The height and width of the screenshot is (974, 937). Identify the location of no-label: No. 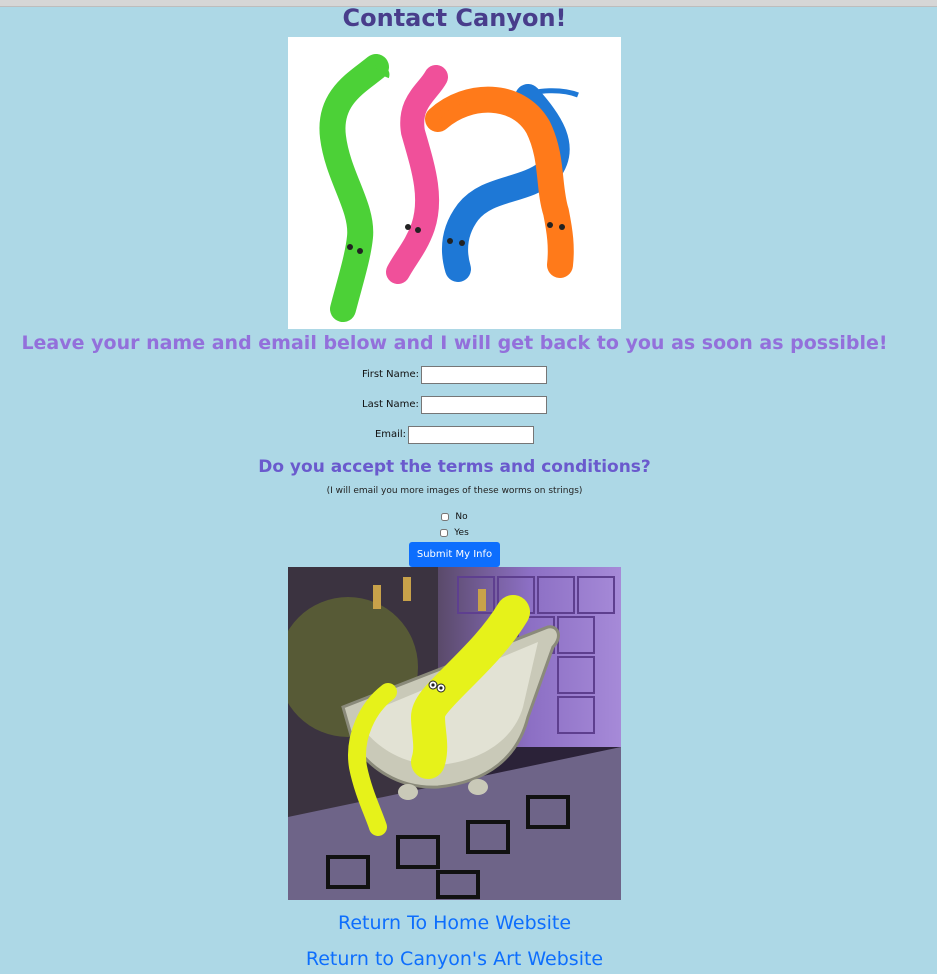
(461, 517).